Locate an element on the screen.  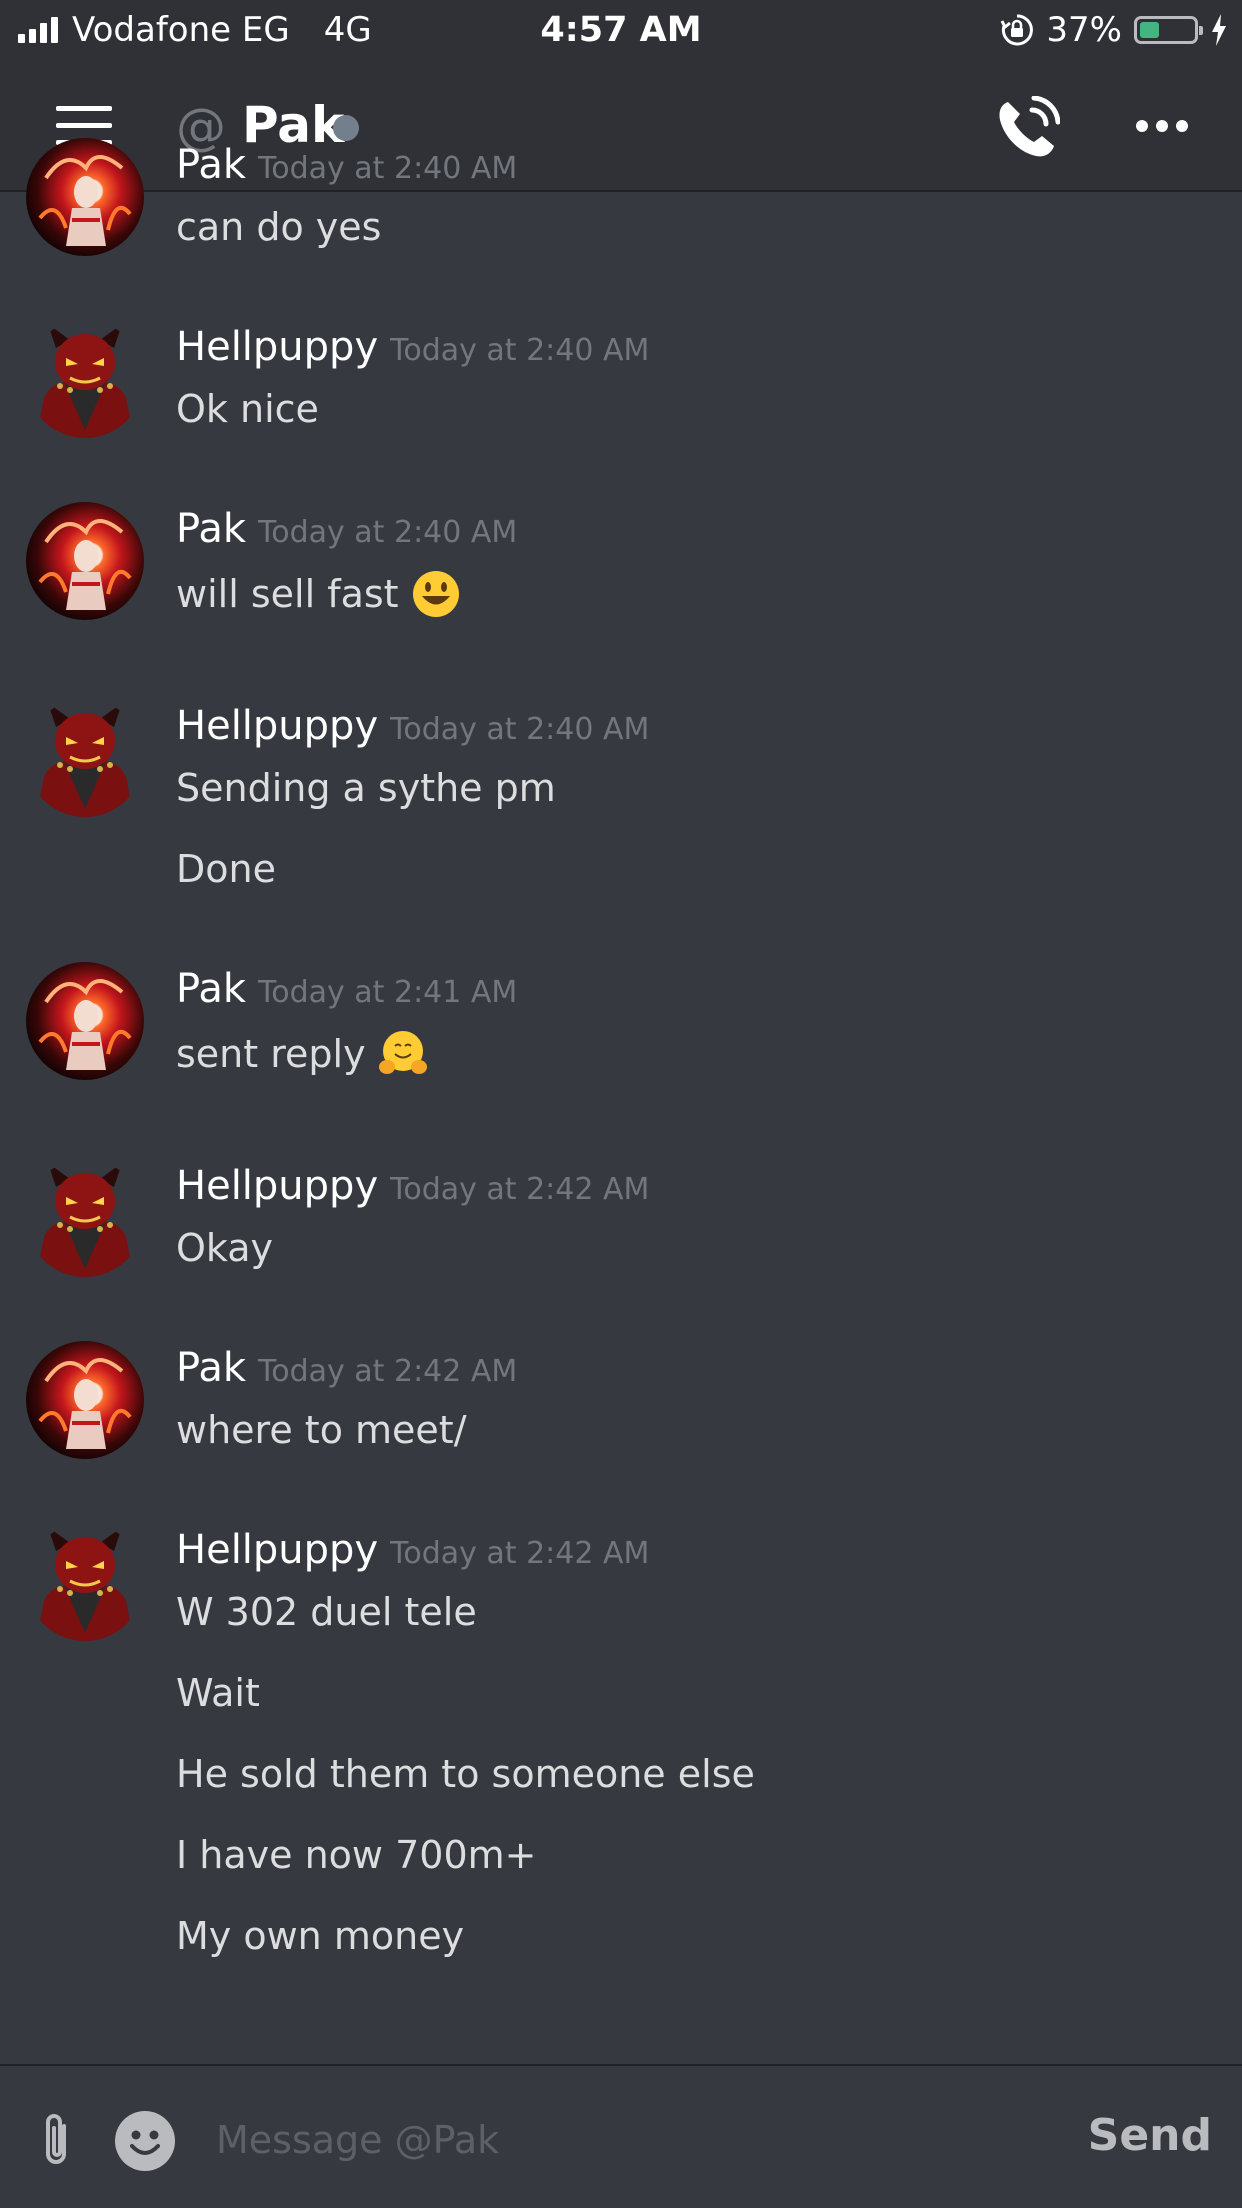
charging-icon is located at coordinates (1219, 30).